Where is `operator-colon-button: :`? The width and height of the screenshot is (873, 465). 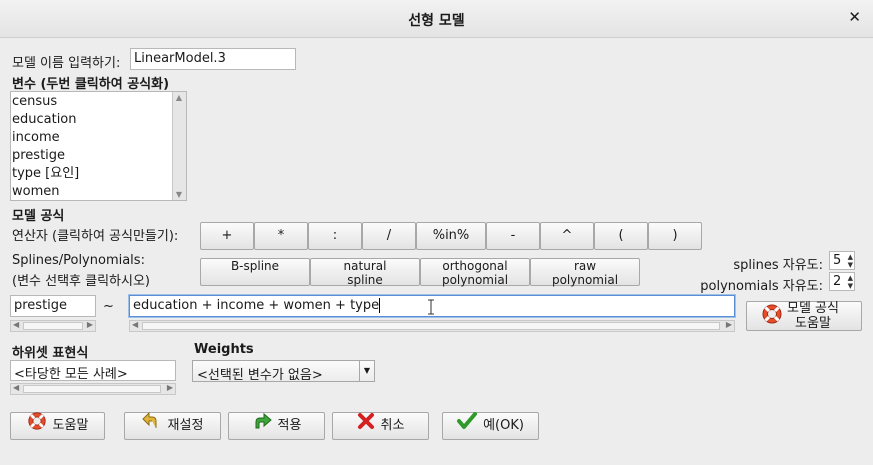
operator-colon-button: : is located at coordinates (335, 236).